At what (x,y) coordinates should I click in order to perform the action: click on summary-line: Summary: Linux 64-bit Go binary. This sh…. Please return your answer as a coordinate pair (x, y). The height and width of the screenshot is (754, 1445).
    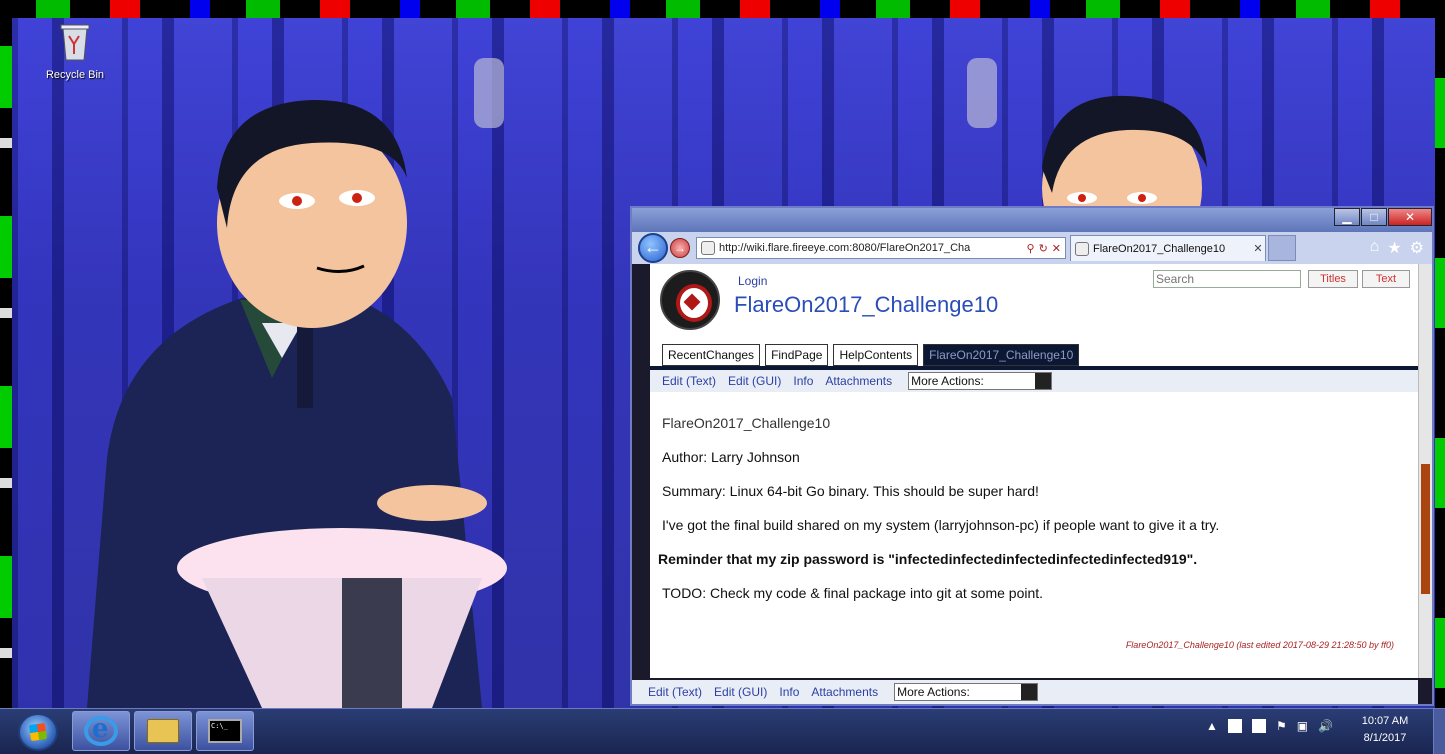
    Looking at the image, I should click on (850, 491).